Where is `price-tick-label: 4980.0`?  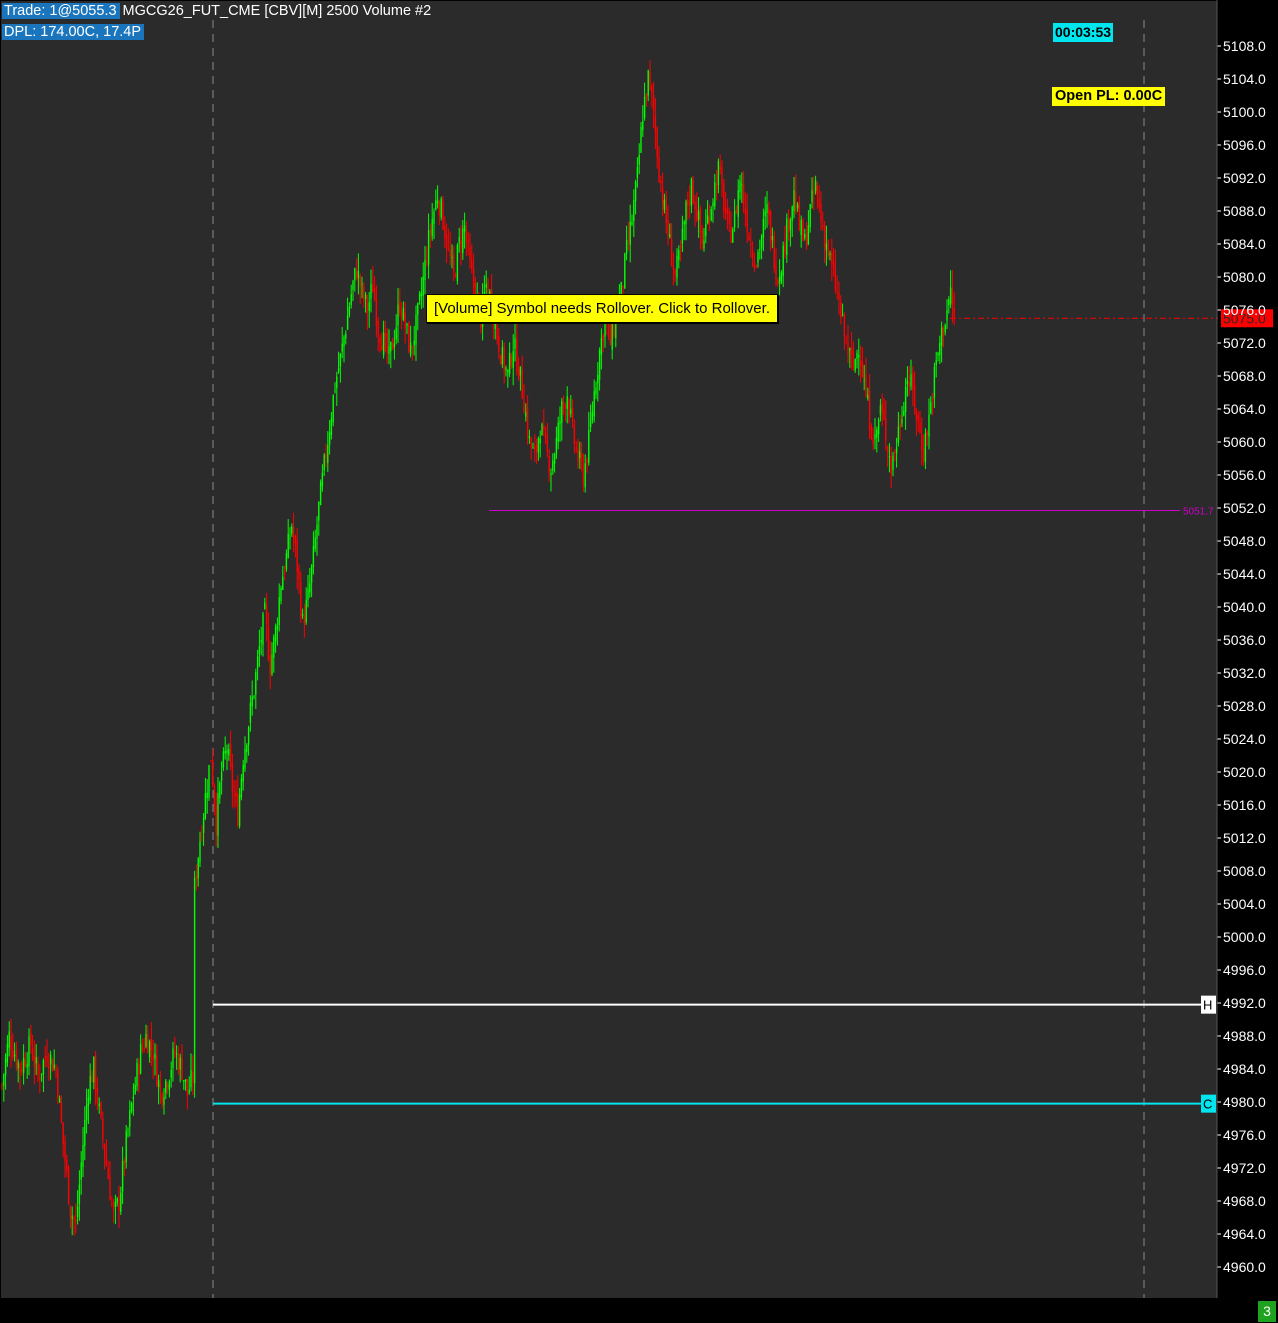
price-tick-label: 4980.0 is located at coordinates (1244, 1102).